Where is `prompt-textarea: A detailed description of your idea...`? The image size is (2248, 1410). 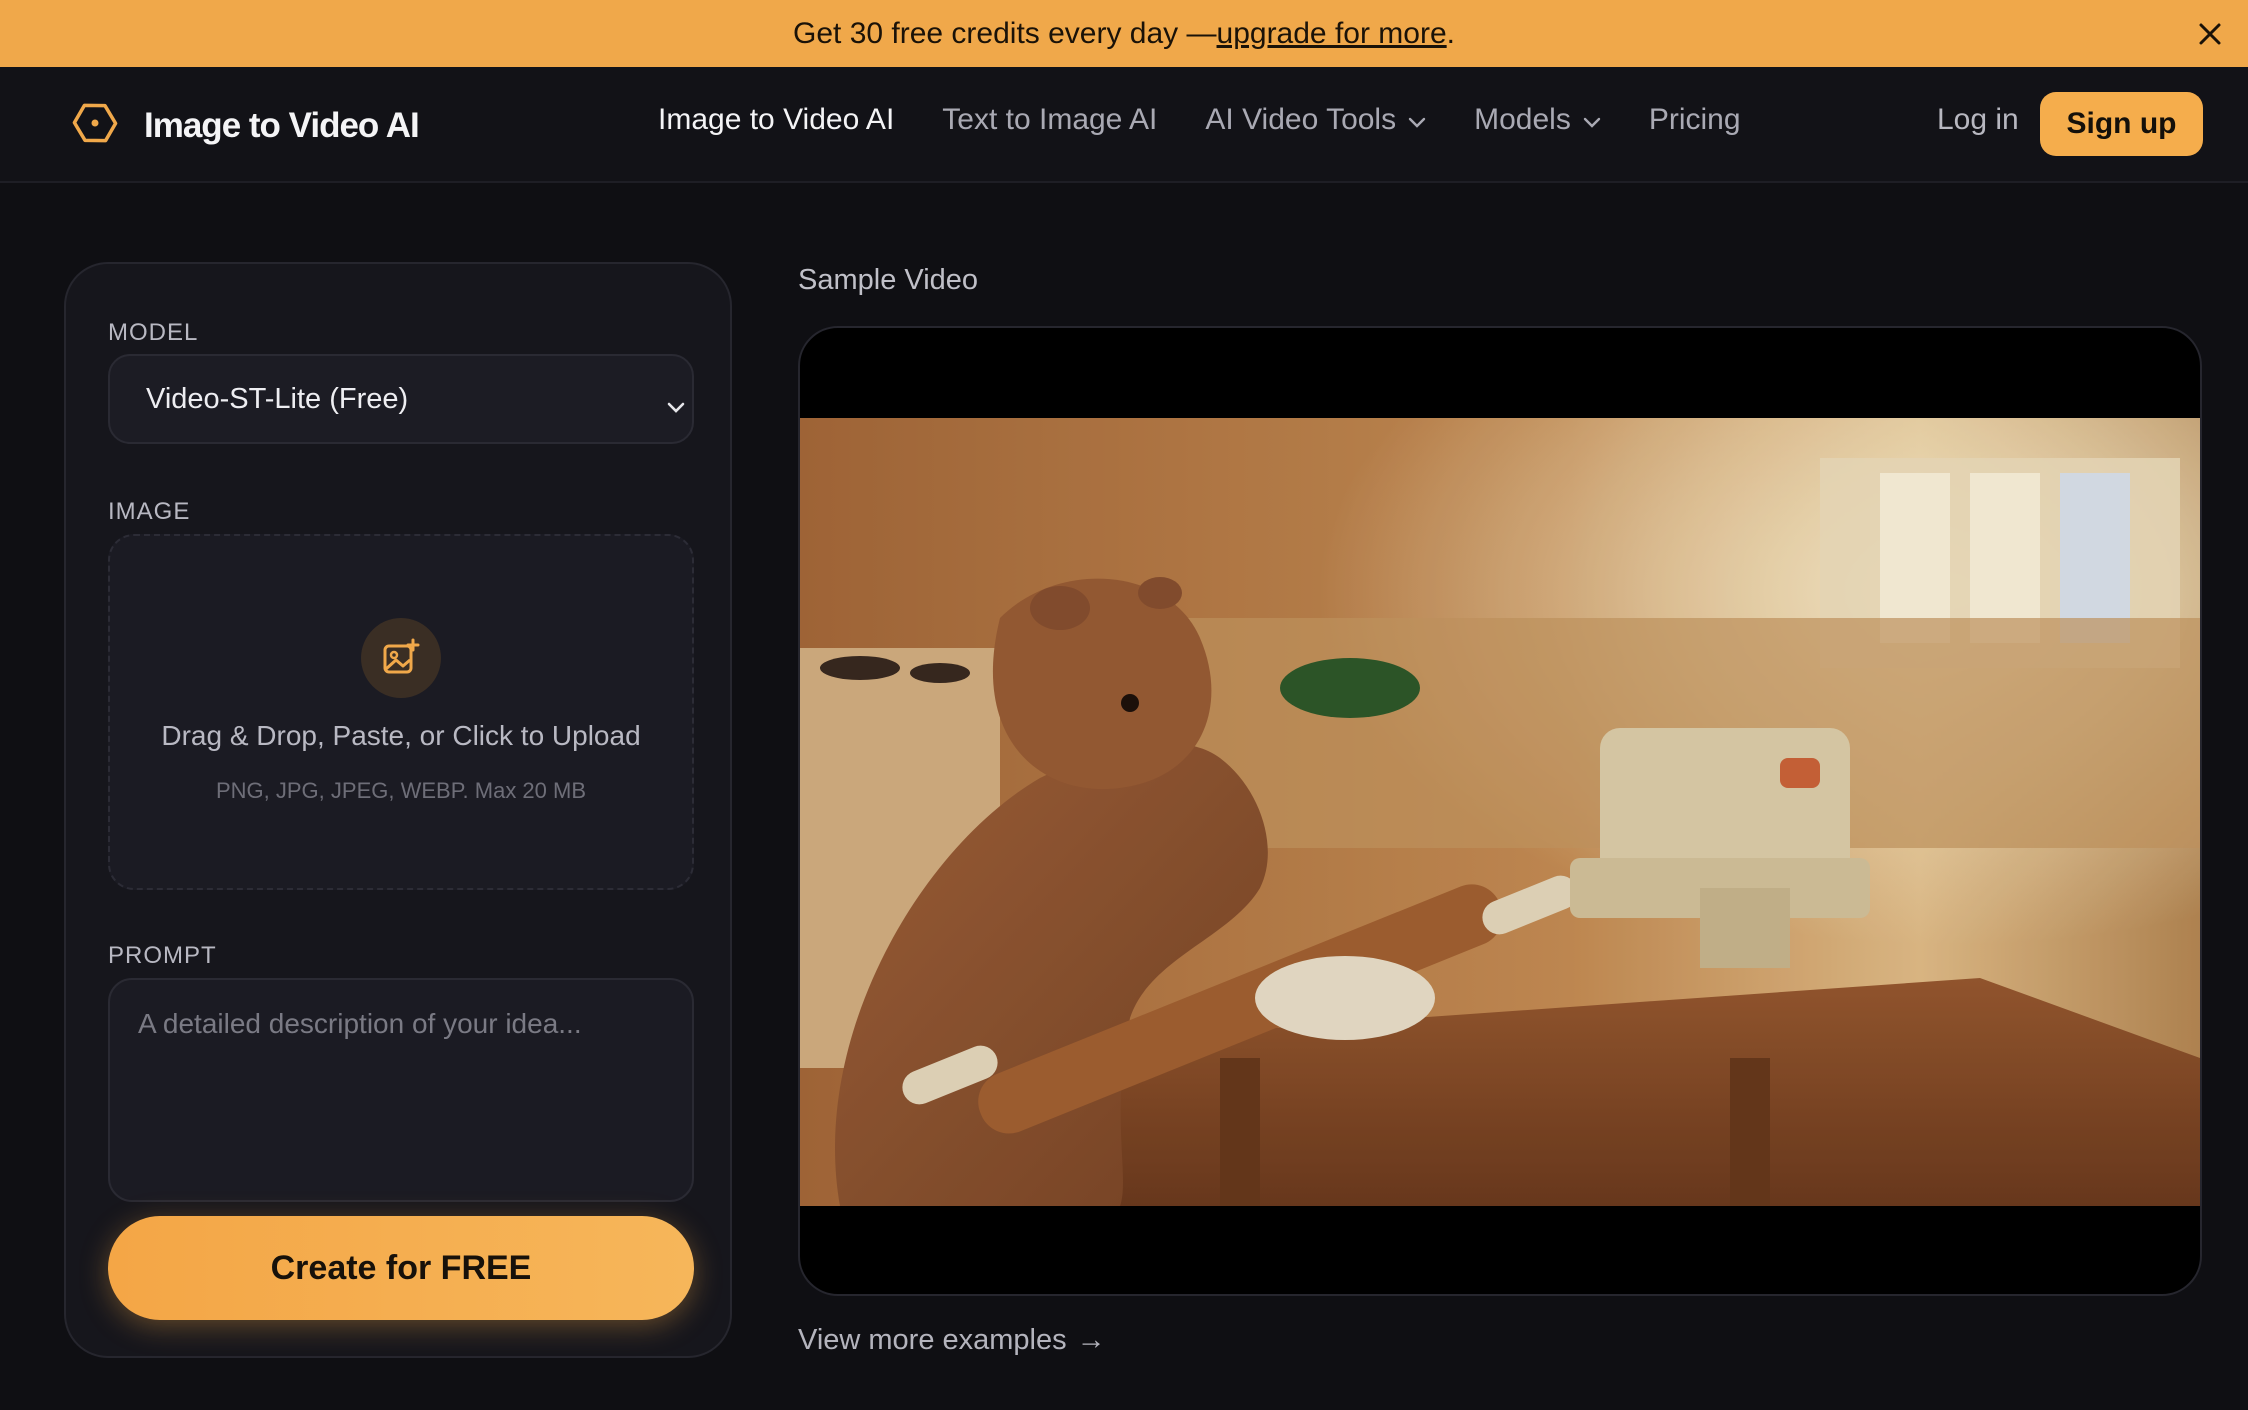
prompt-textarea: A detailed description of your idea... is located at coordinates (401, 1090).